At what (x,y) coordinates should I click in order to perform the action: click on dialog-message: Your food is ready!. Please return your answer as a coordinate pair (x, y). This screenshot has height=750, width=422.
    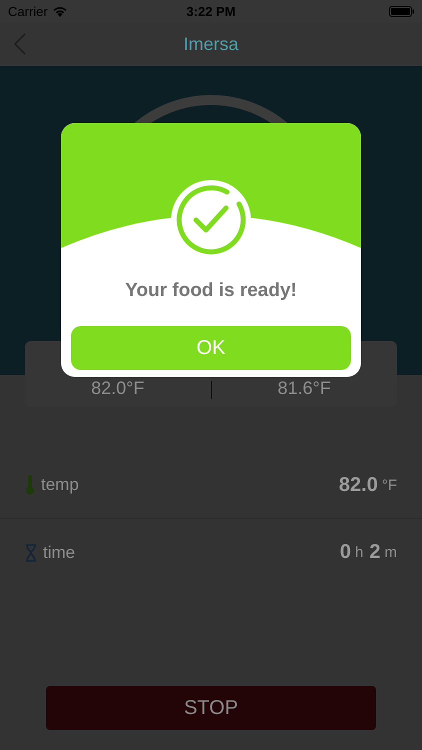
    Looking at the image, I should click on (211, 291).